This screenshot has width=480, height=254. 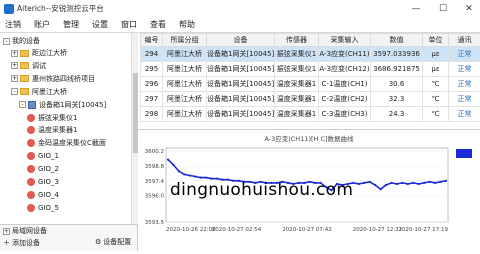 I want to click on menu-manage: 管理, so click(x=72, y=24).